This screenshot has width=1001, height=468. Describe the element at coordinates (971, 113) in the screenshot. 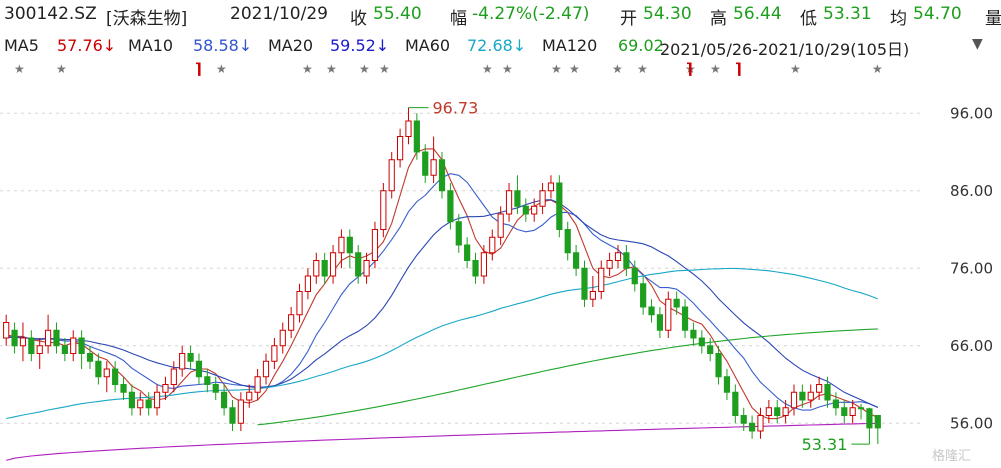

I see `y-tick-label: 96.00` at that location.